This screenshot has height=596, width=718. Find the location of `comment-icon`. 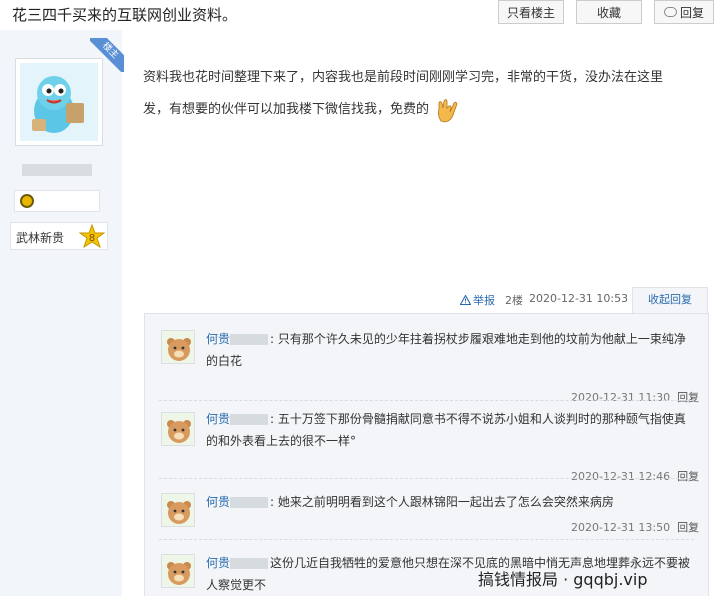

comment-icon is located at coordinates (670, 12).